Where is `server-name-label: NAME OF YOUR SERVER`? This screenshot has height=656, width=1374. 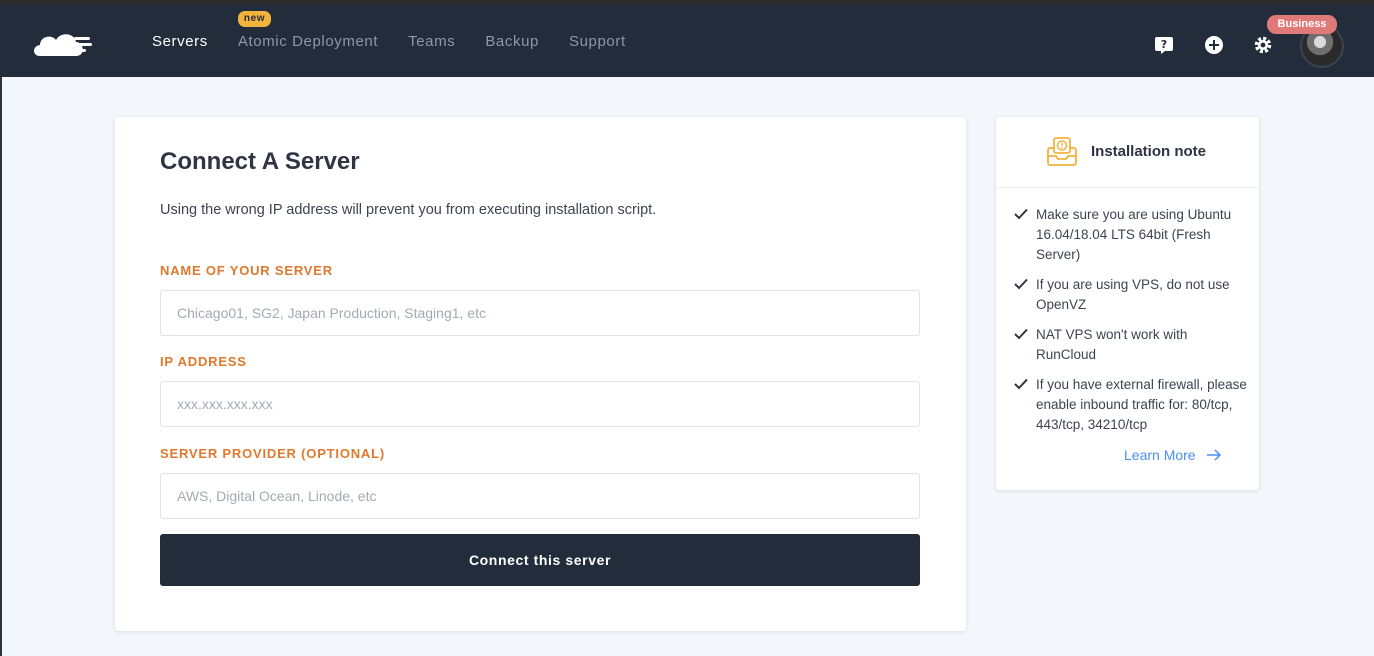 server-name-label: NAME OF YOUR SERVER is located at coordinates (246, 270).